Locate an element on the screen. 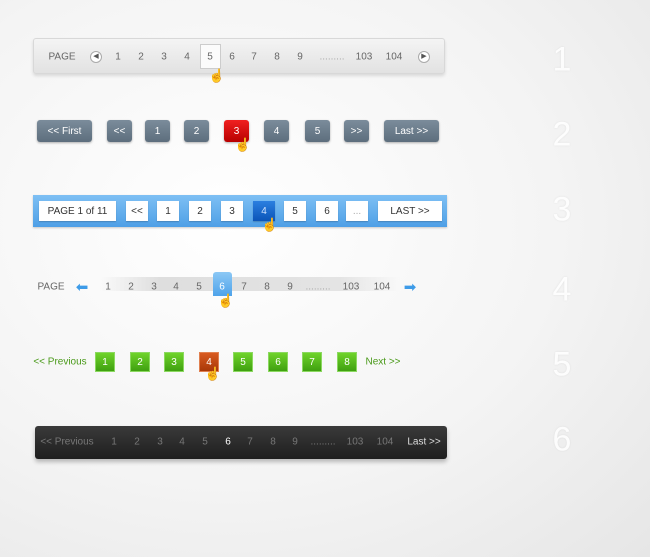 Image resolution: width=650 pixels, height=557 pixels. next-link: Next >> is located at coordinates (382, 362).